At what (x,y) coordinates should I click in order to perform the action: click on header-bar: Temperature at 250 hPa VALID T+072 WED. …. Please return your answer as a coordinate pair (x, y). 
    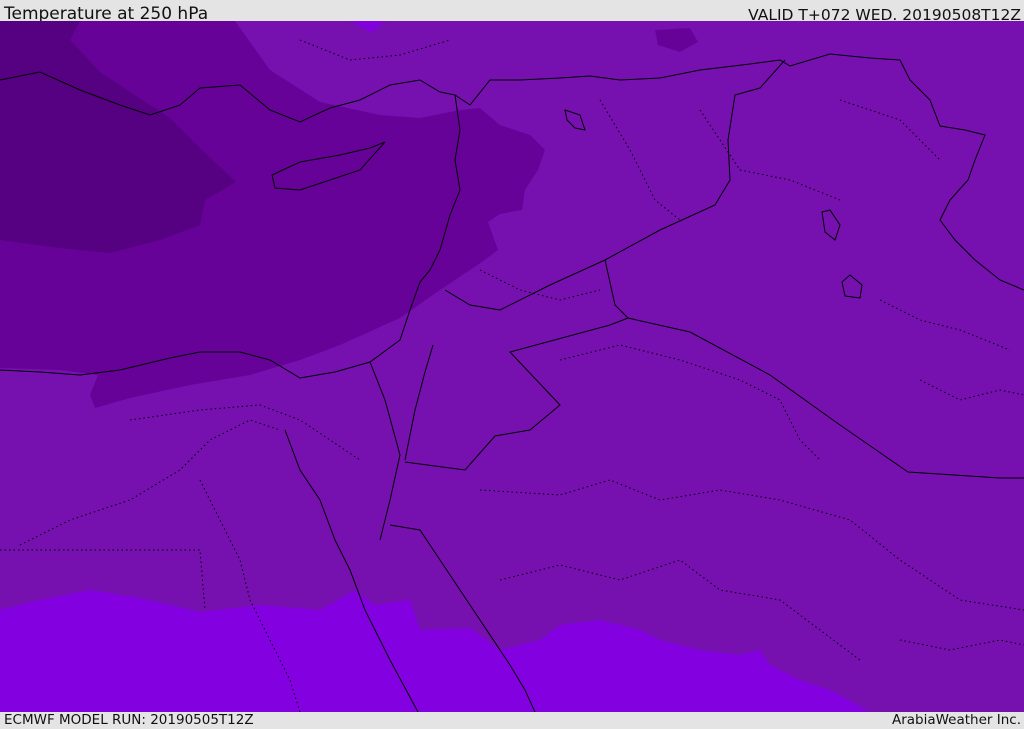
    Looking at the image, I should click on (512, 12).